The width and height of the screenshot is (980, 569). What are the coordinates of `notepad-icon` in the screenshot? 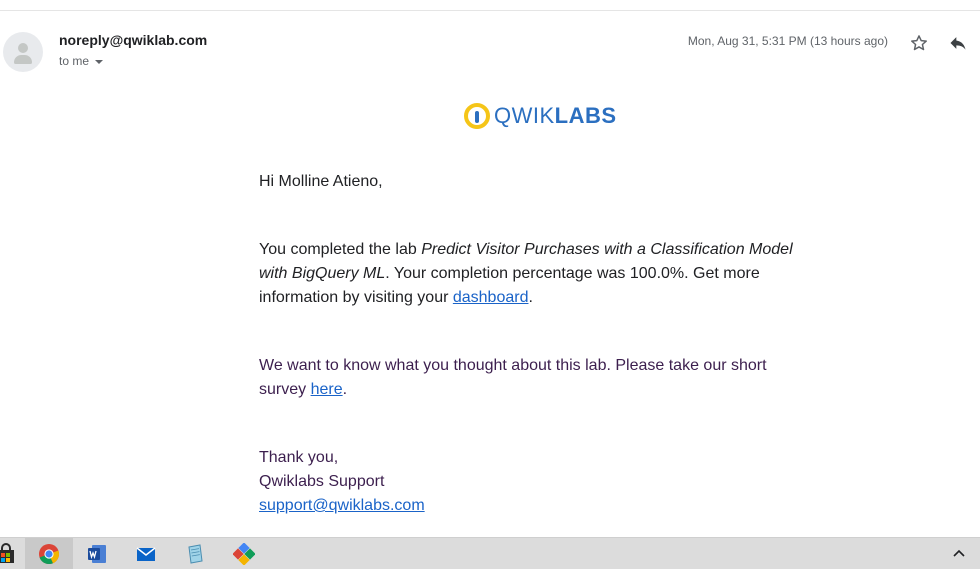 It's located at (195, 553).